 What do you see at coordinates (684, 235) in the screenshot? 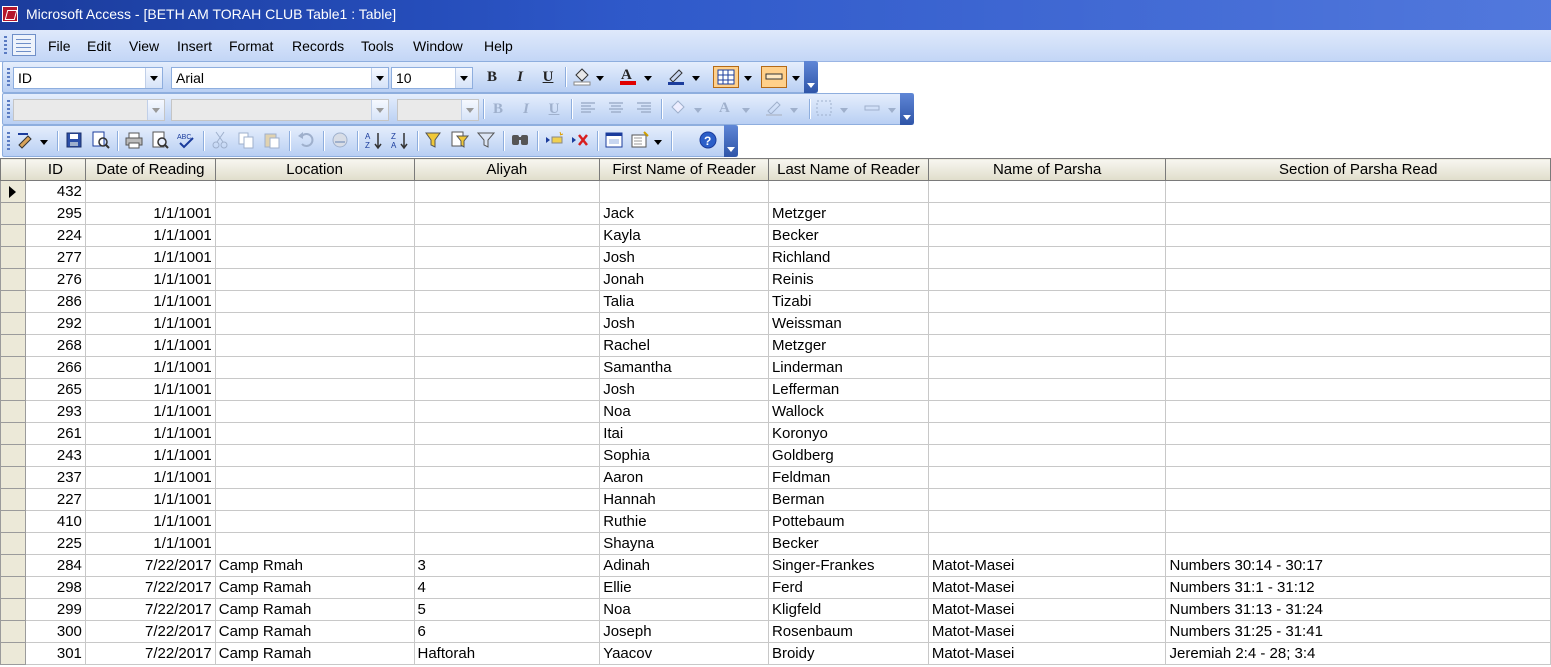
I see `cell-first-name: Kayla` at bounding box center [684, 235].